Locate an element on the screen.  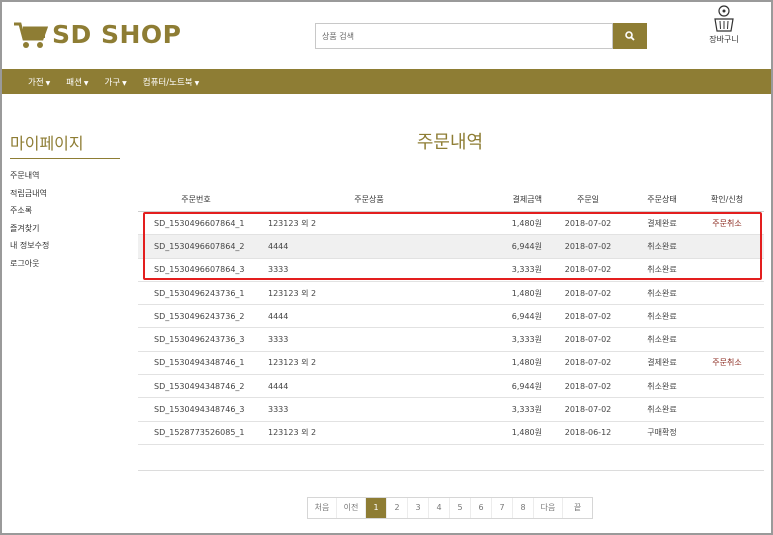
shopping-cart-icon is located at coordinates (31, 35).